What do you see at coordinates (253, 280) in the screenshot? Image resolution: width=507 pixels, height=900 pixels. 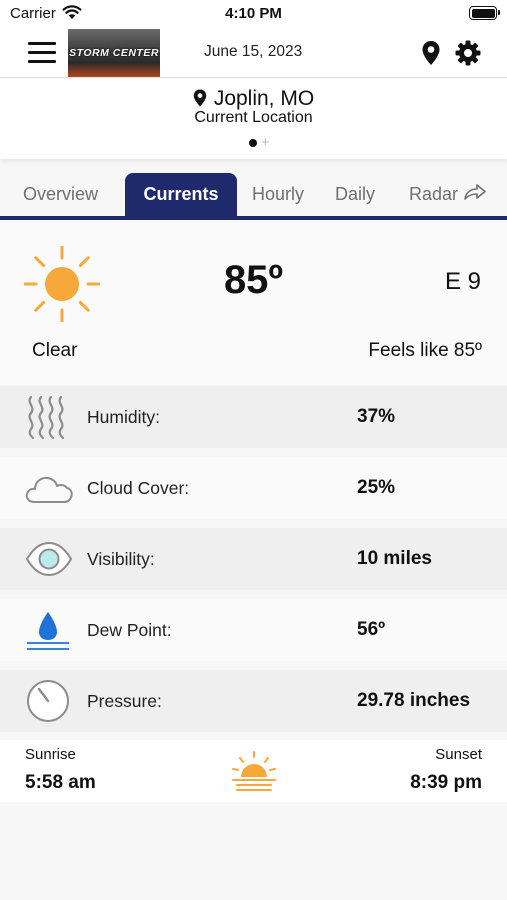 I see `current-temperature: 85º` at bounding box center [253, 280].